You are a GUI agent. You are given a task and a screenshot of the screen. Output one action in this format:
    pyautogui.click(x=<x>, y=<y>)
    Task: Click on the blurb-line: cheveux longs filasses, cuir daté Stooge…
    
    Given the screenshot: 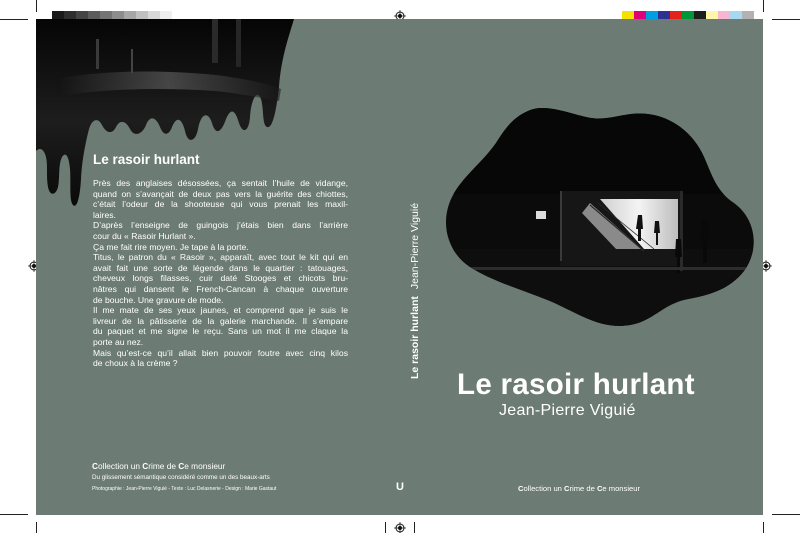 What is the action you would take?
    pyautogui.click(x=220, y=278)
    